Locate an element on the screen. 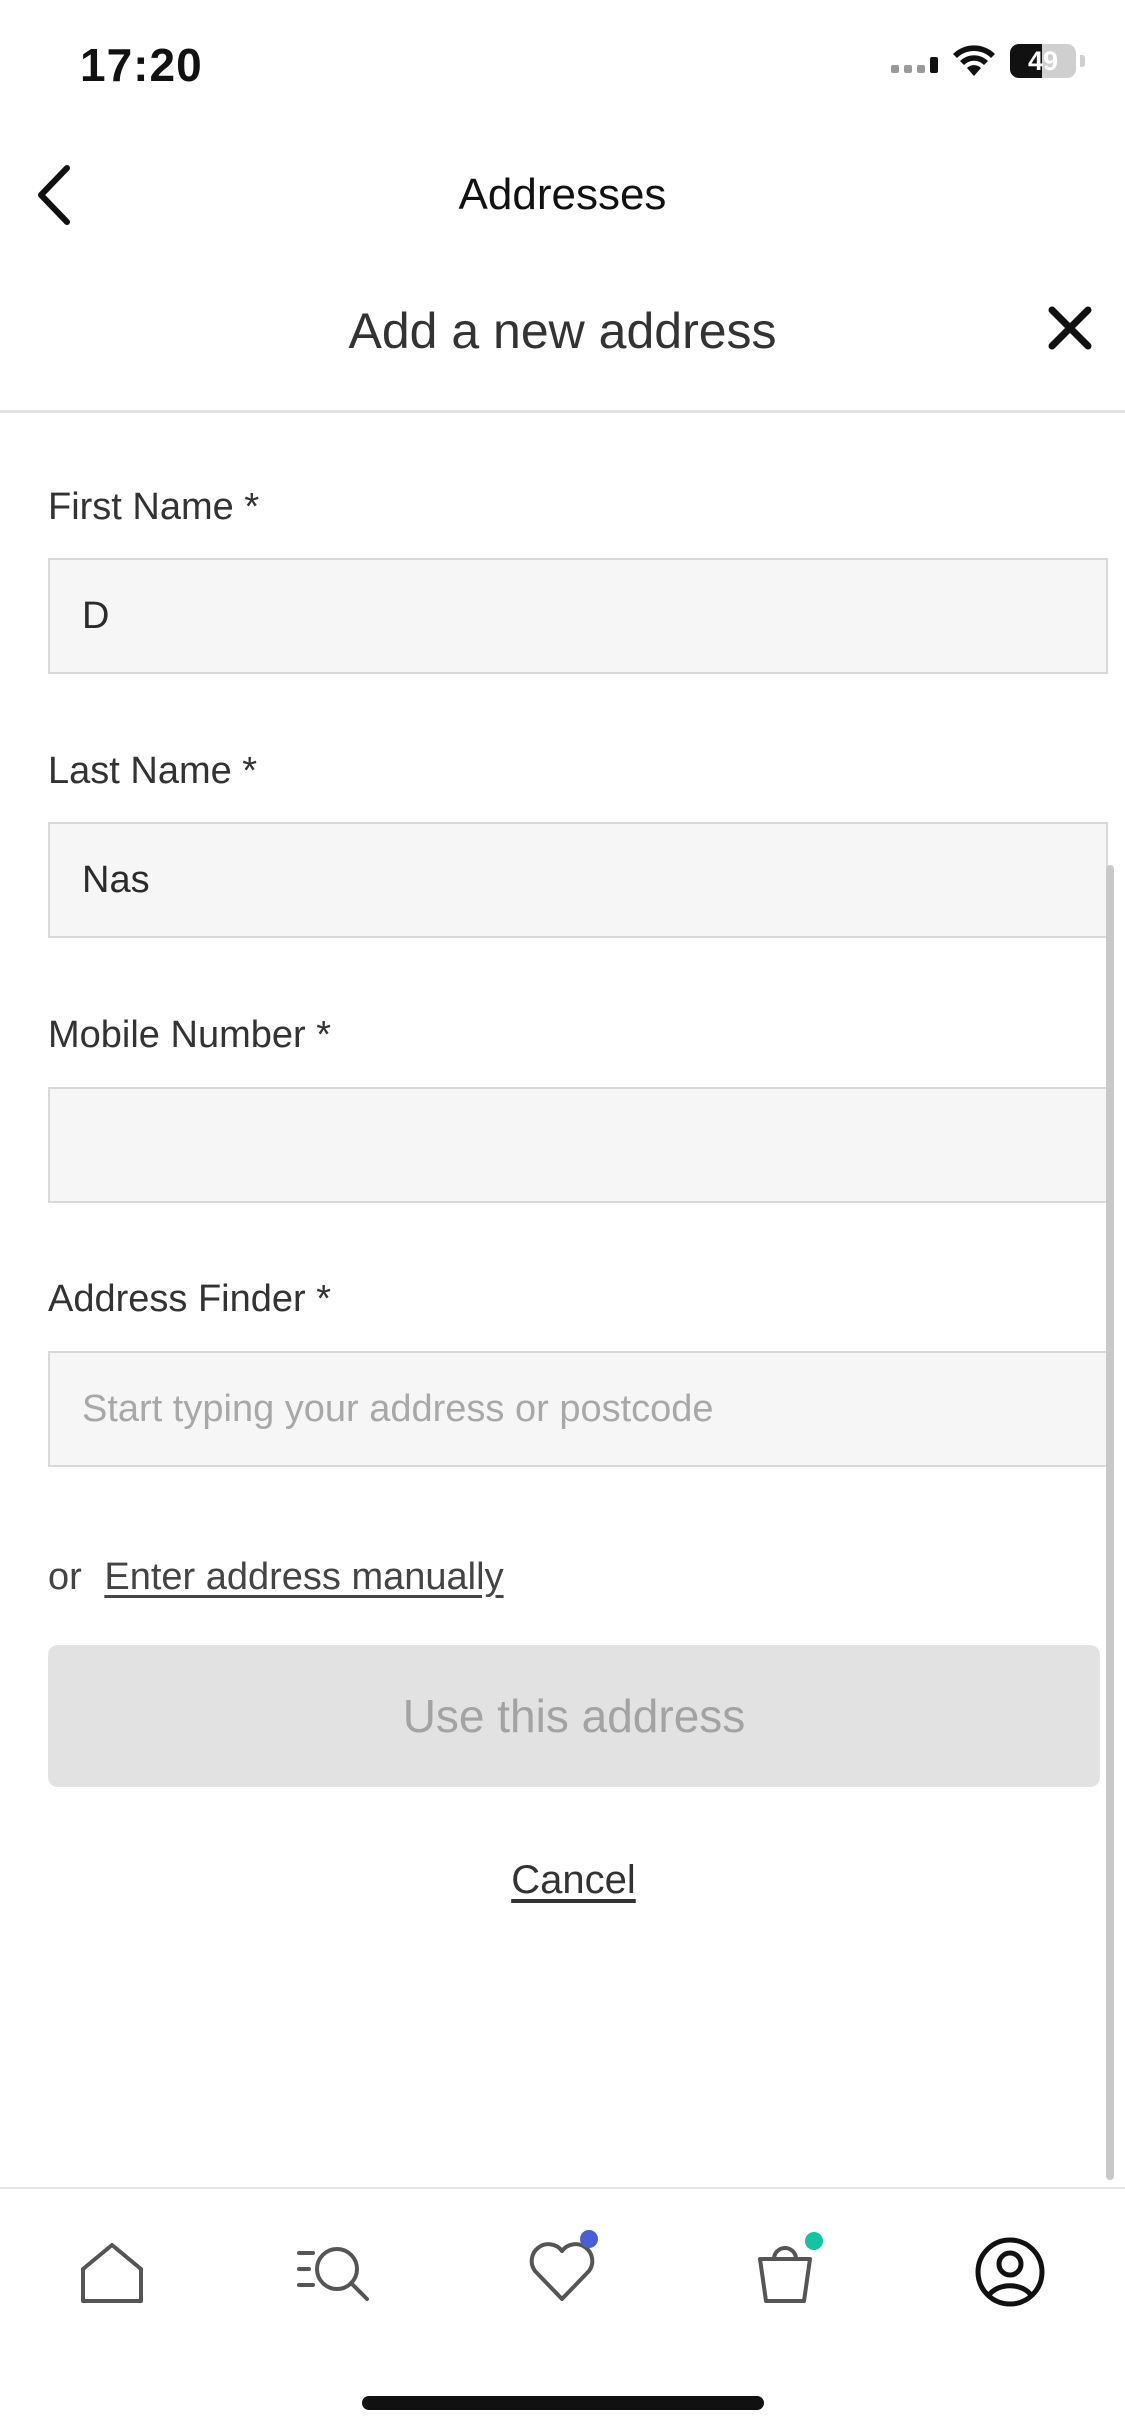  battery-level: 49 is located at coordinates (1043, 60).